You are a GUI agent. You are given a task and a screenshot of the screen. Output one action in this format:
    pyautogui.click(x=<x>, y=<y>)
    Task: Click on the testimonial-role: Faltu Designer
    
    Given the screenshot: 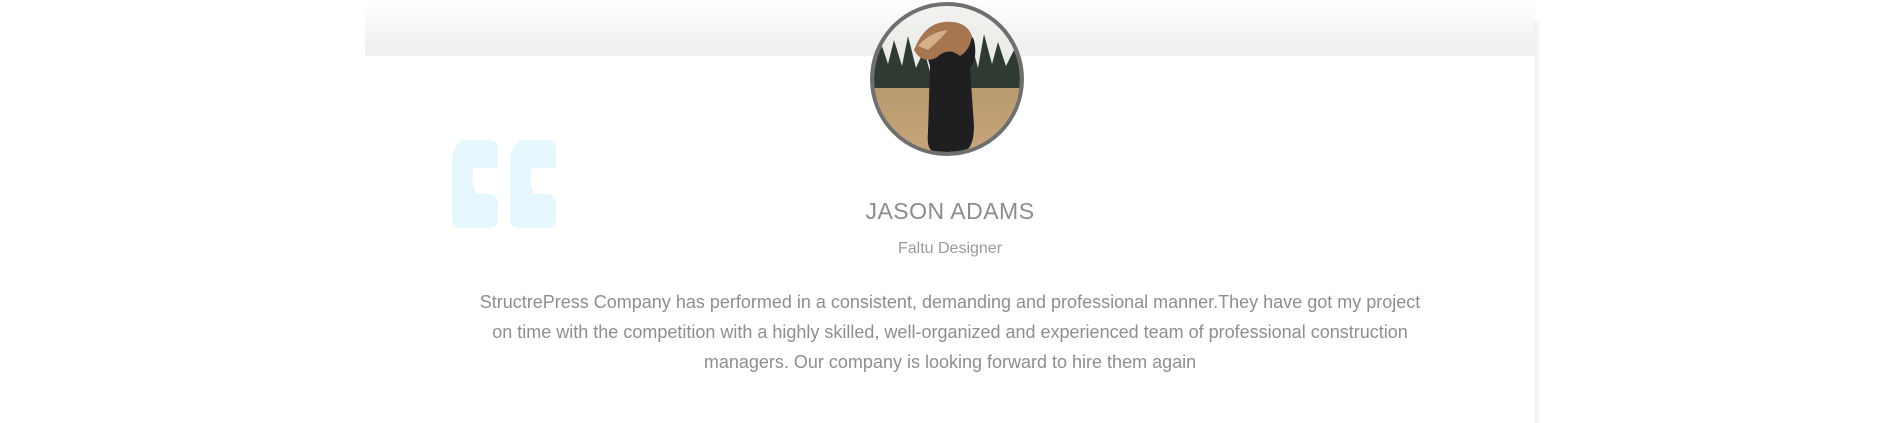 What is the action you would take?
    pyautogui.click(x=950, y=248)
    